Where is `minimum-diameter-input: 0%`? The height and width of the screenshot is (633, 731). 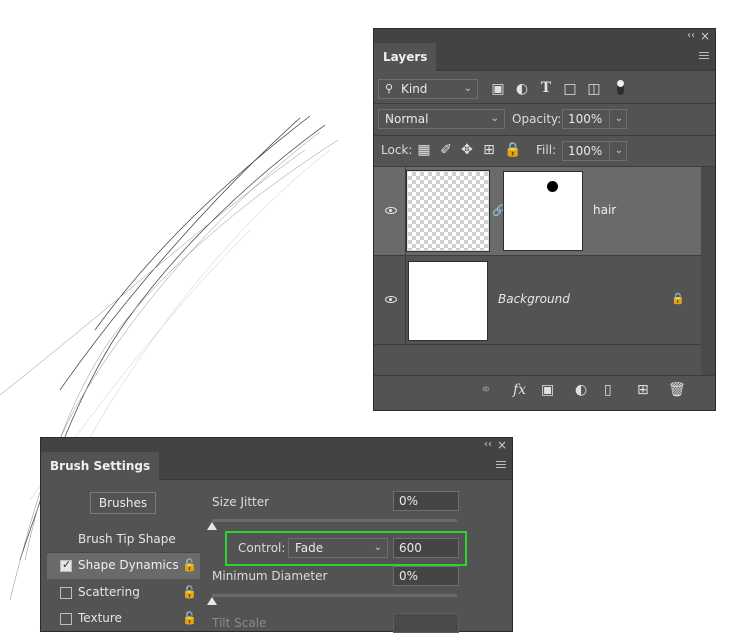
minimum-diameter-input: 0% is located at coordinates (426, 576).